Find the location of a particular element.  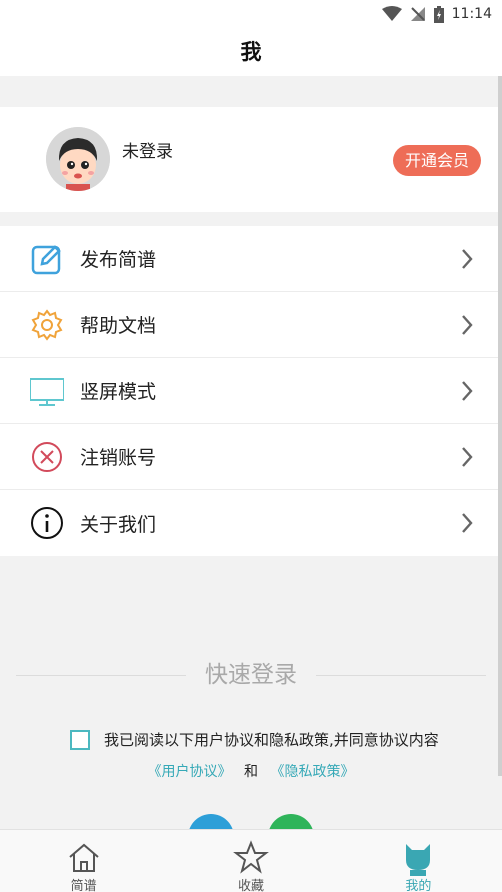

status-bar: 11:14 is located at coordinates (251, 14).